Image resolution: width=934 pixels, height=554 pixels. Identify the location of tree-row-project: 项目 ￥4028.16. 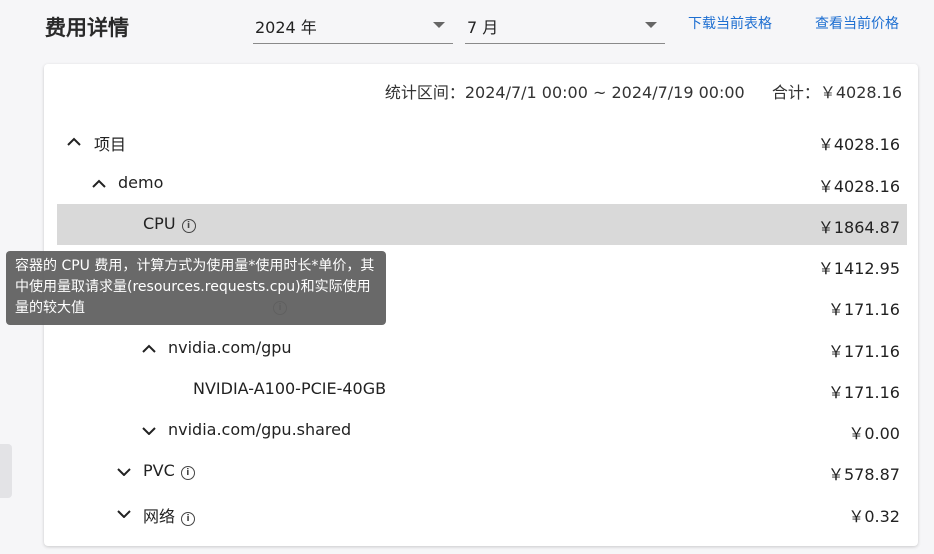
(482, 141).